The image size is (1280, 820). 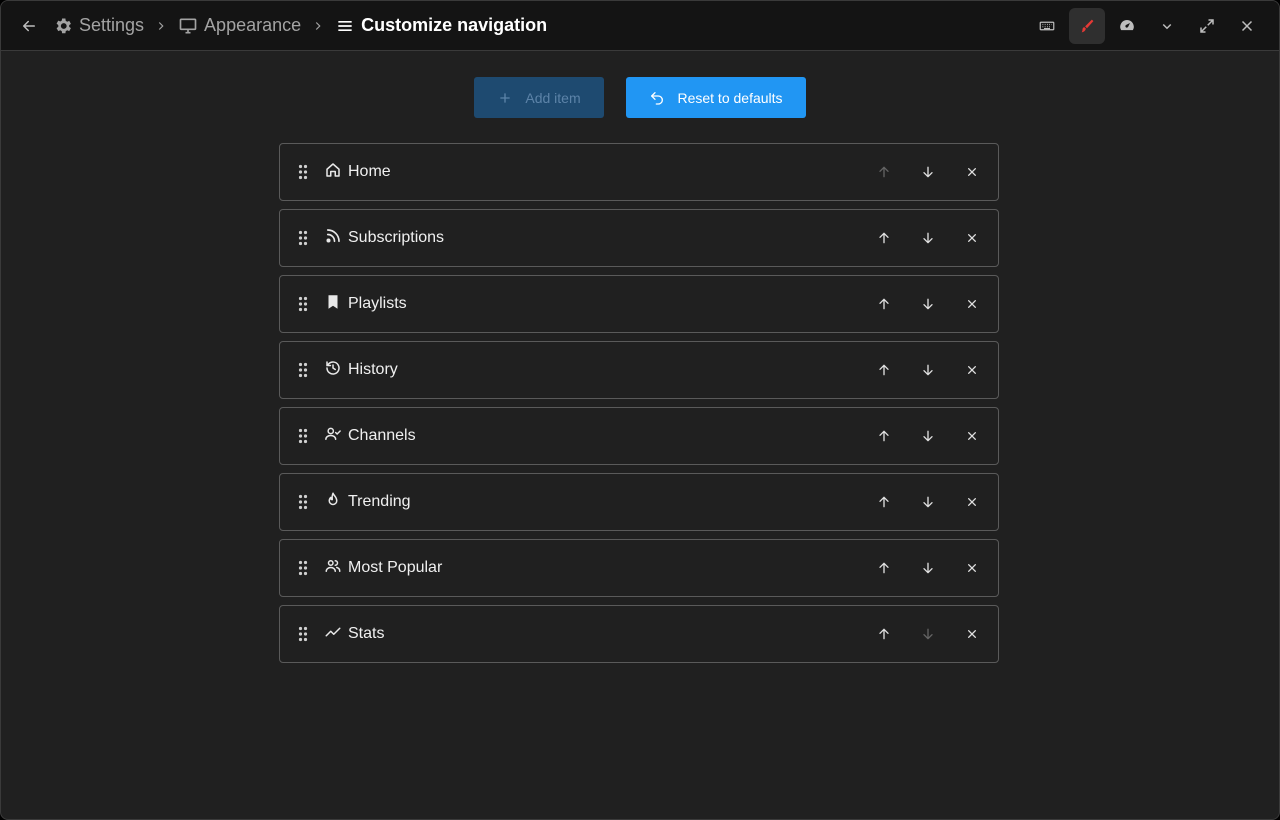 I want to click on expand-icon, so click(x=1207, y=26).